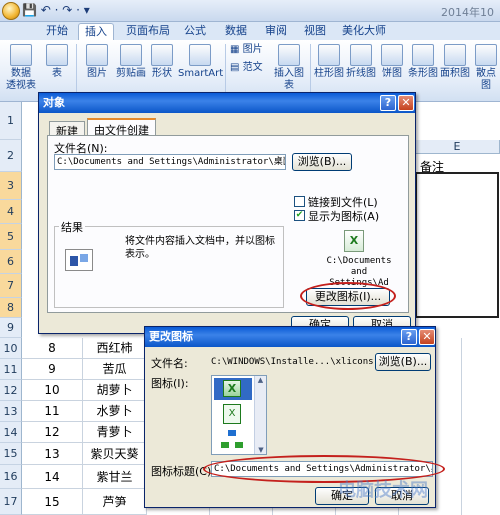 This screenshot has width=500, height=515. I want to click on excel-doc-icon: X, so click(232, 414).